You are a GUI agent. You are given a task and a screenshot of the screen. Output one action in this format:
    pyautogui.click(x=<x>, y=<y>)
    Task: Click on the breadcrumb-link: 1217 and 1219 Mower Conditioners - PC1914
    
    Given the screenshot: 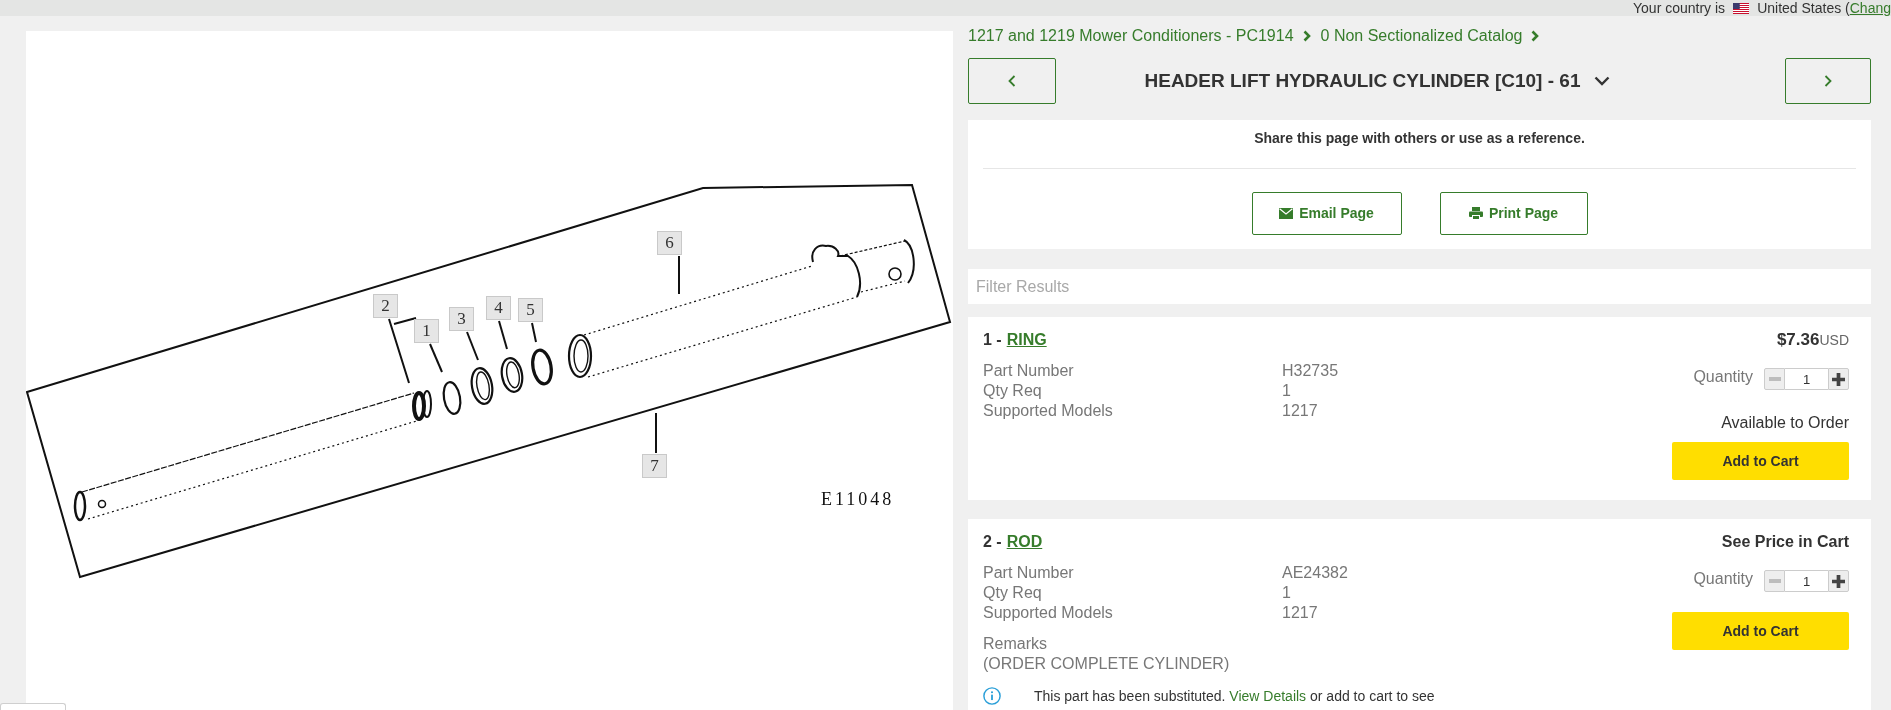 What is the action you would take?
    pyautogui.click(x=1131, y=36)
    